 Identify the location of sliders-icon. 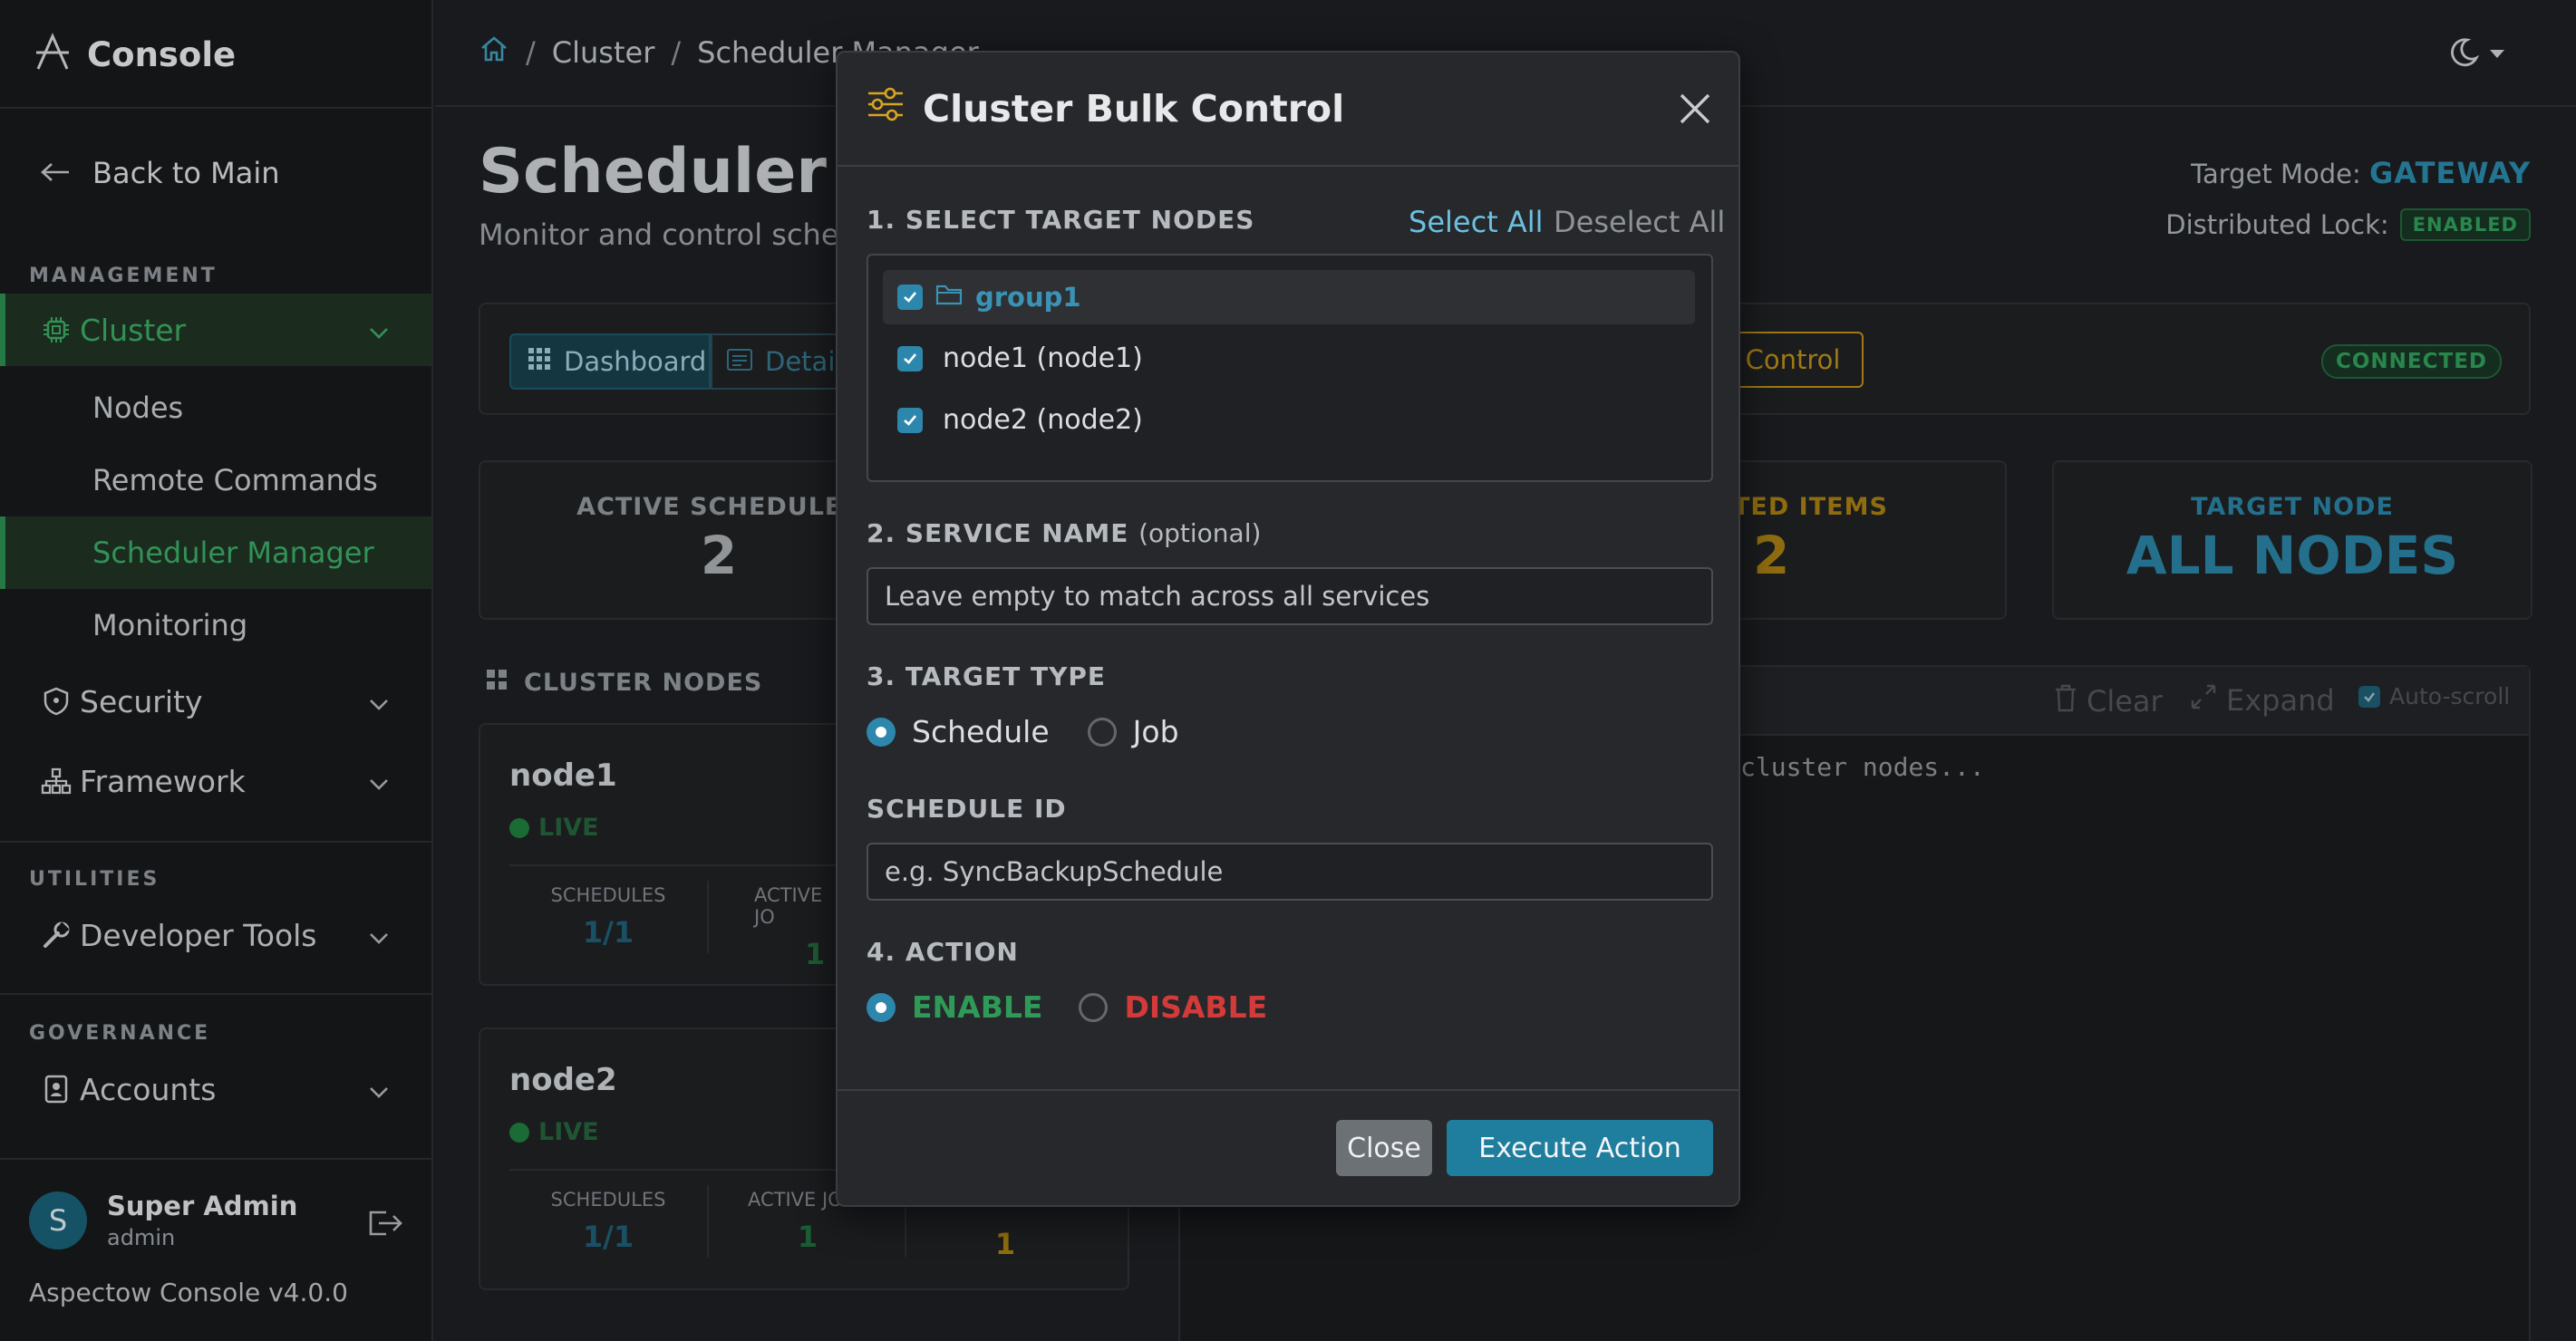
(886, 109).